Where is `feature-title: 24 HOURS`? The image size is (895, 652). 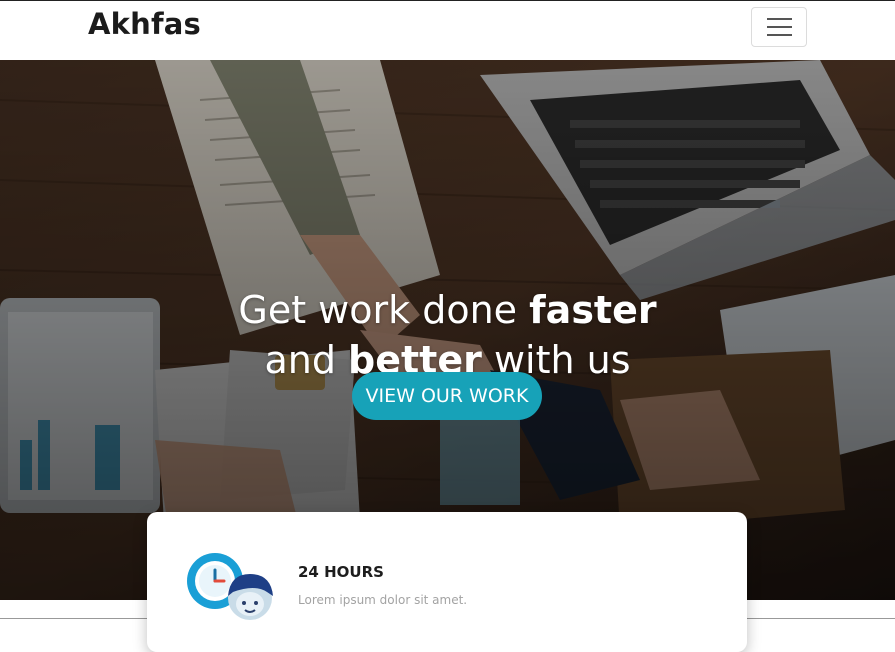 feature-title: 24 HOURS is located at coordinates (341, 572).